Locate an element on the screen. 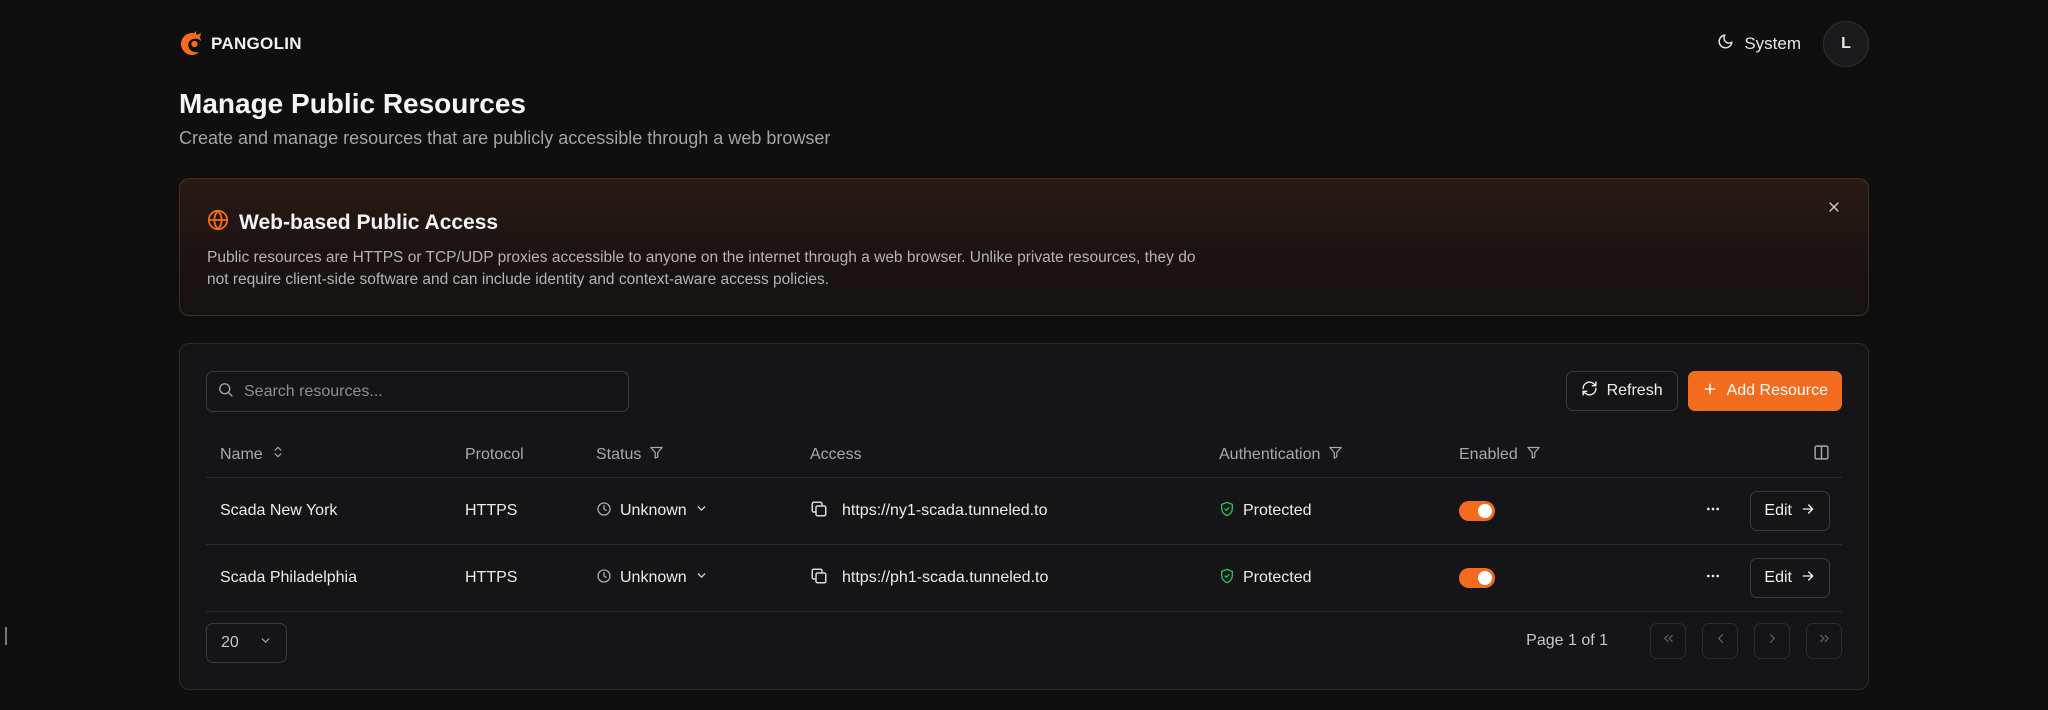  auth-cell: Protected is located at coordinates (1265, 578).